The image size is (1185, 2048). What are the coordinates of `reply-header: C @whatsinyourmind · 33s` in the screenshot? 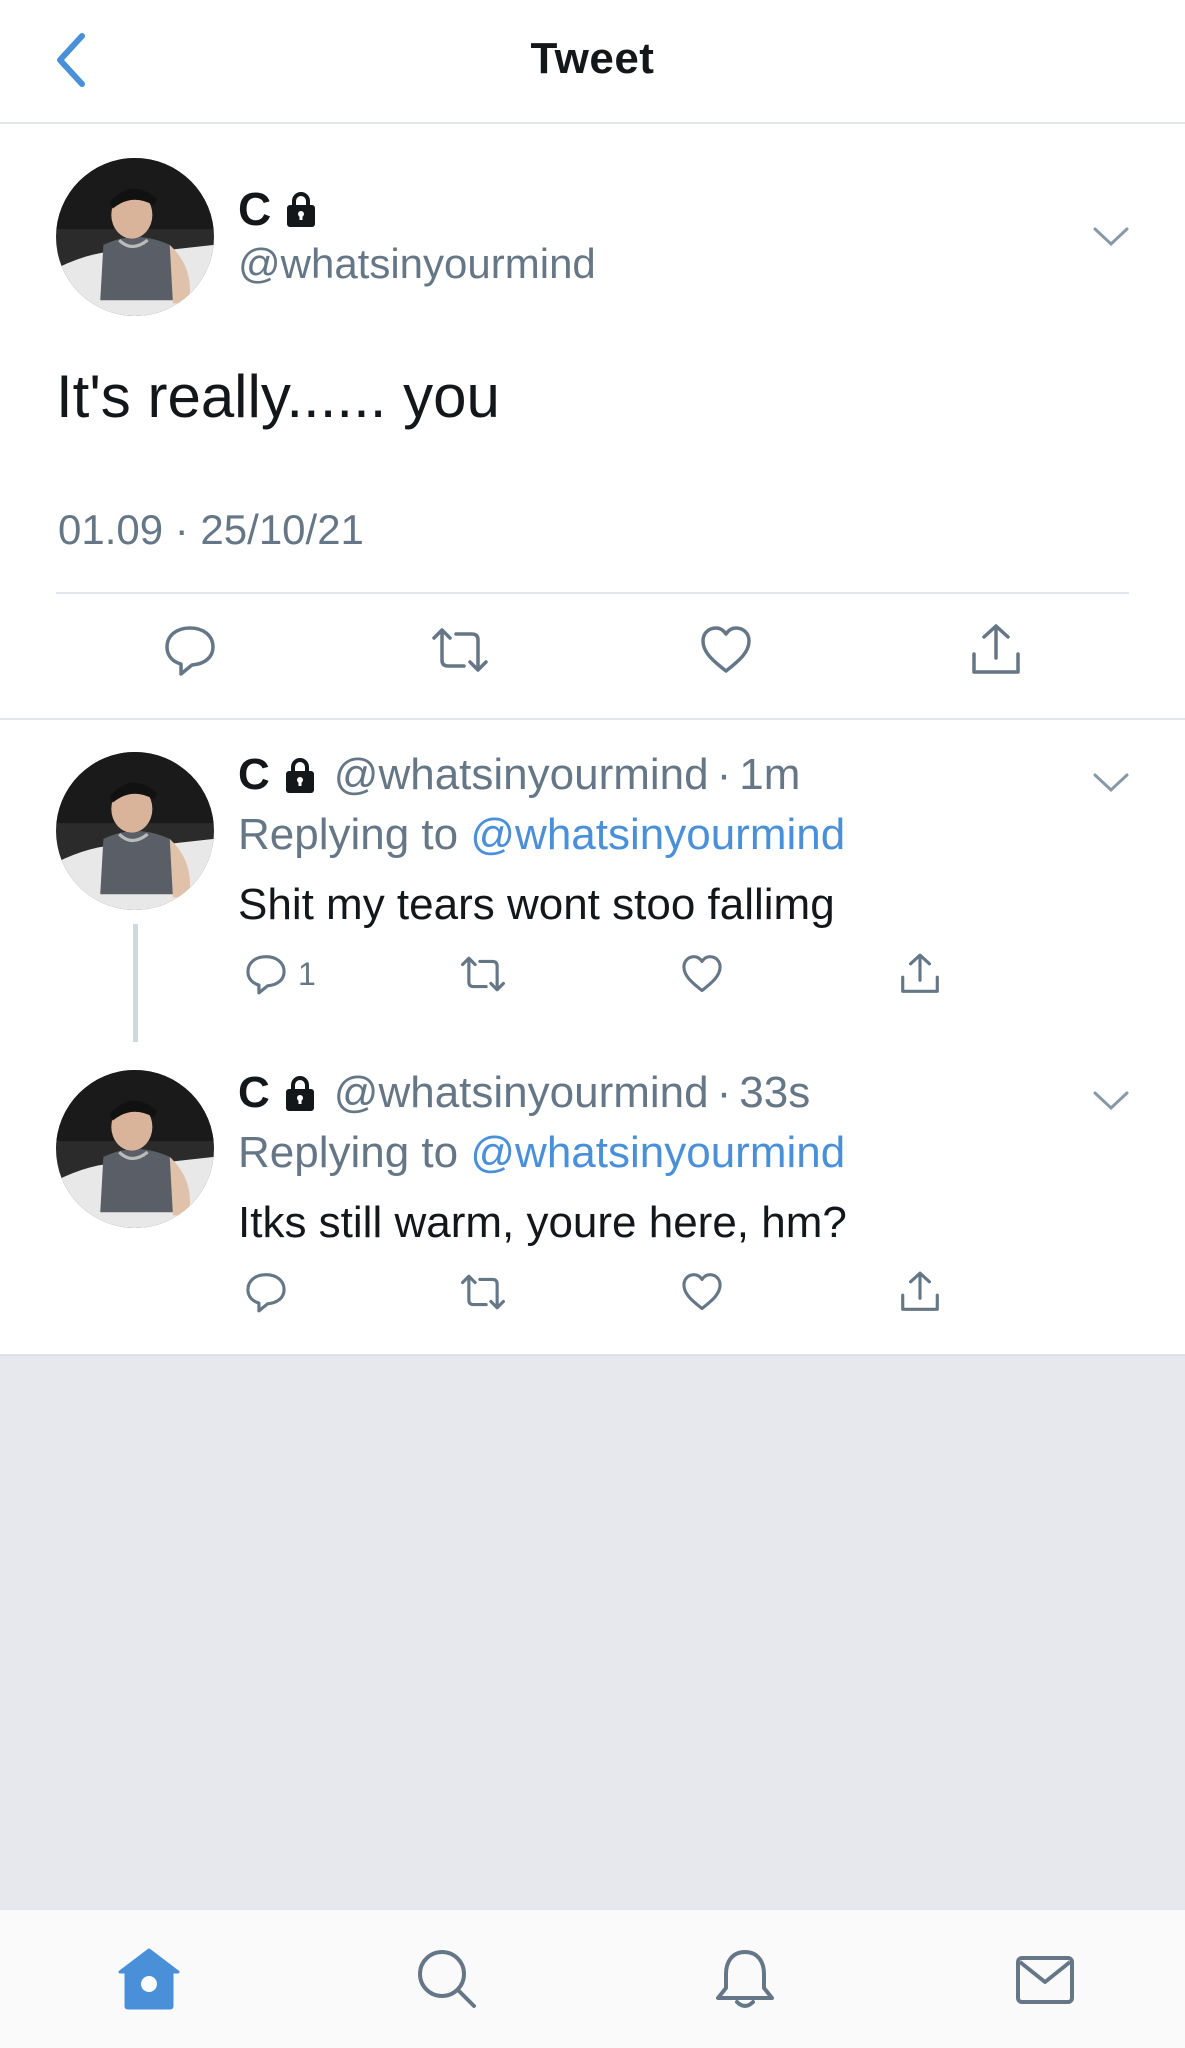 It's located at (524, 1093).